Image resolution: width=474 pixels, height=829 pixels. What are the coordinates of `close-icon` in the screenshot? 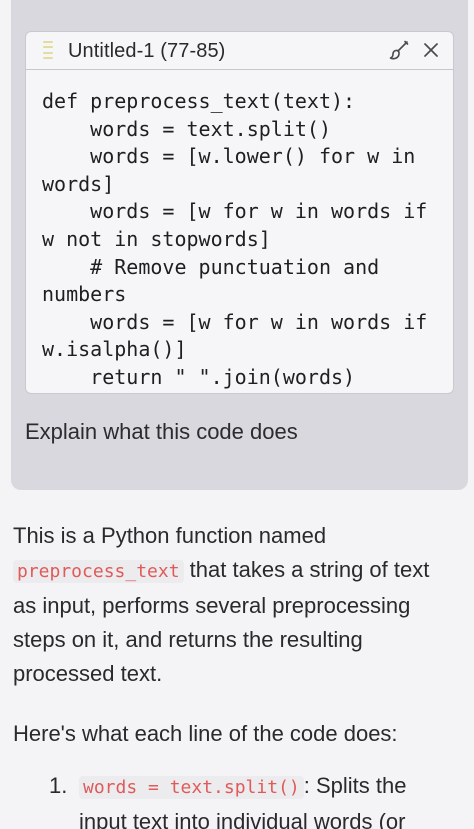 It's located at (431, 50).